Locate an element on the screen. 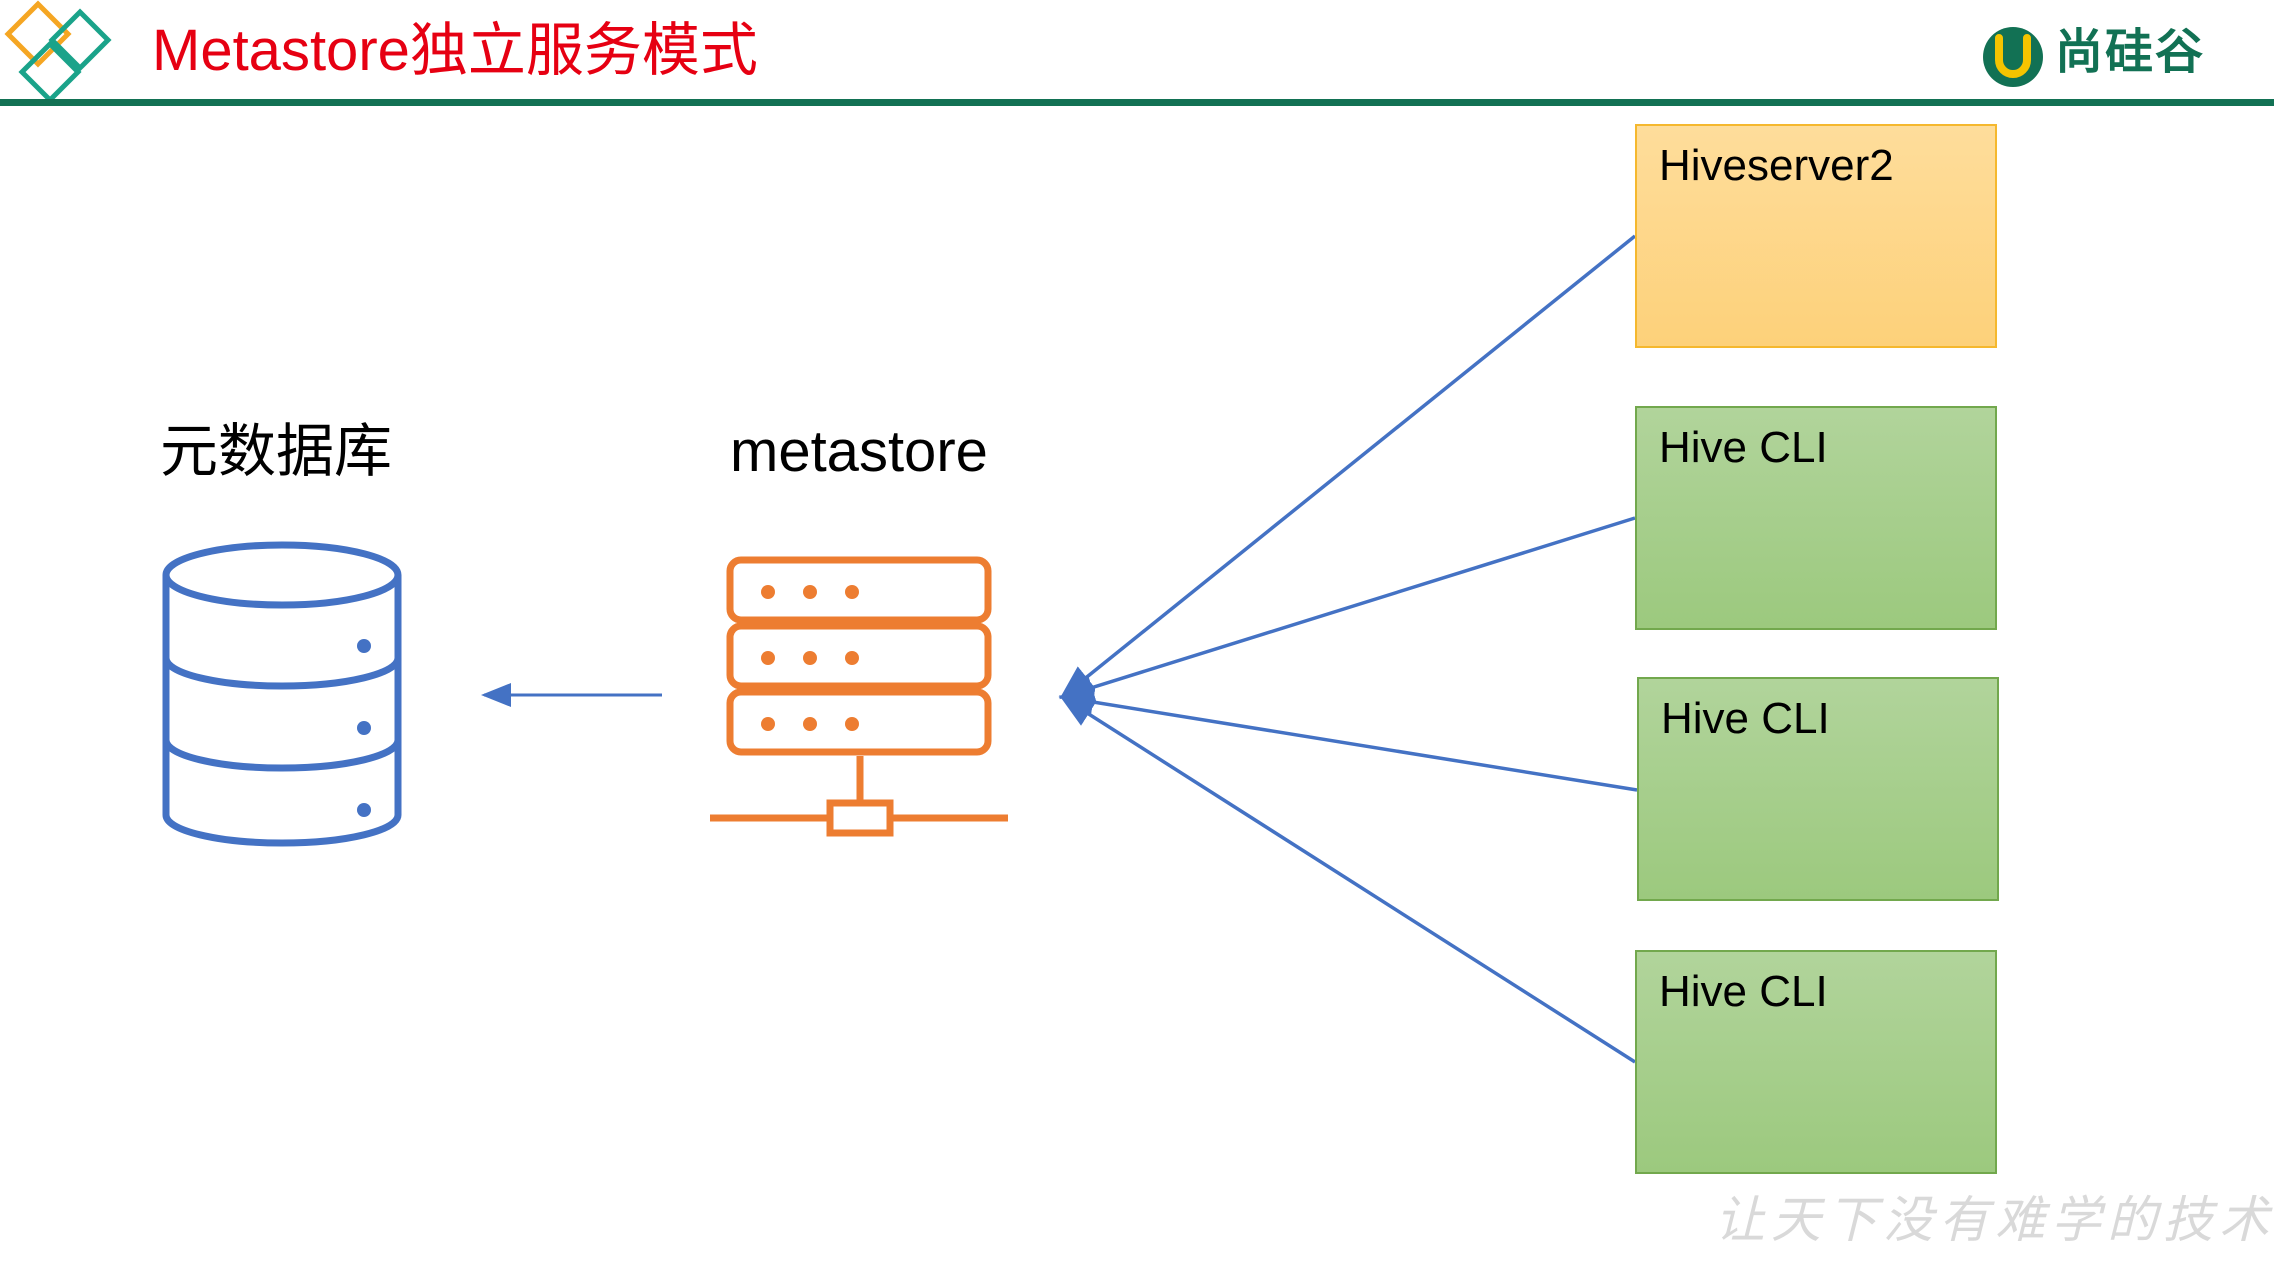 This screenshot has width=2274, height=1282. database-icon is located at coordinates (282, 694).